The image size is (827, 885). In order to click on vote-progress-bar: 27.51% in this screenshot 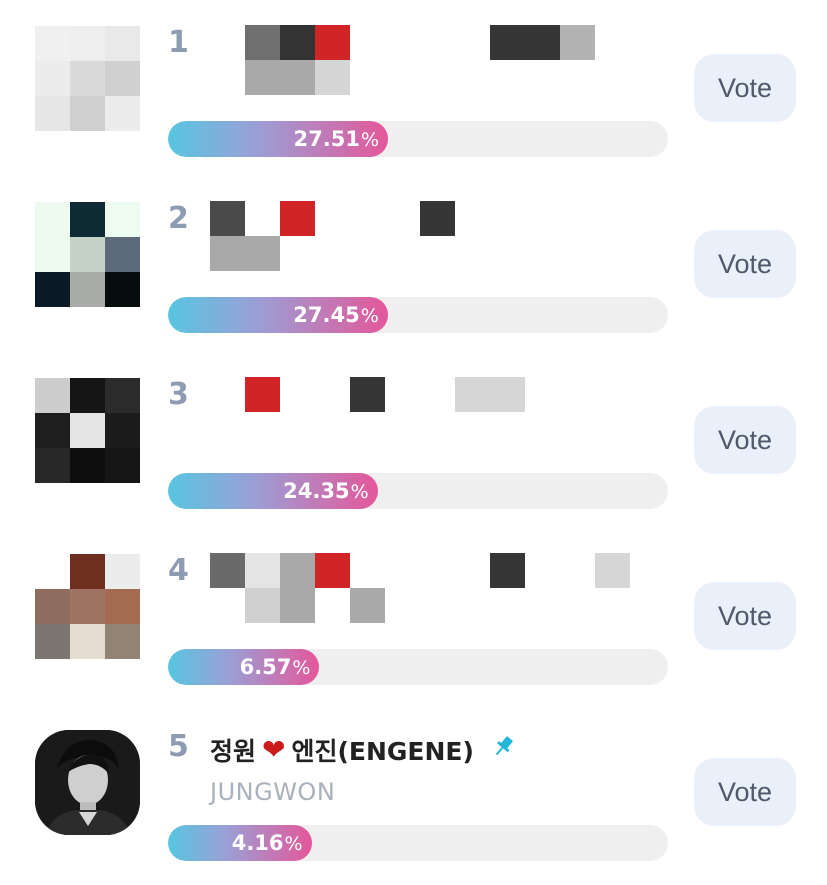, I will do `click(418, 139)`.